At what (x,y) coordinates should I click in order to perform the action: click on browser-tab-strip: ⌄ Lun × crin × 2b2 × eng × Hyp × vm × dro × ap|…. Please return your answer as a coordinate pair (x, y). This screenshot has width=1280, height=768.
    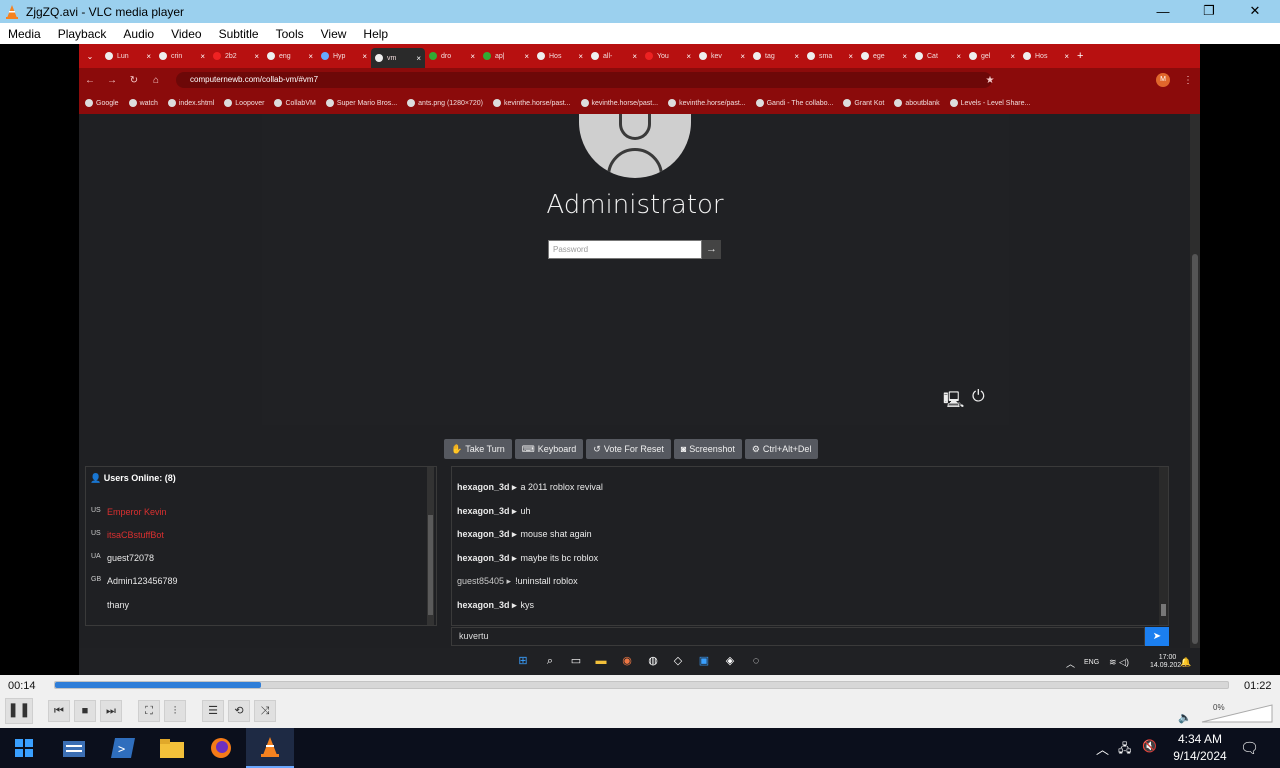
    Looking at the image, I should click on (639, 56).